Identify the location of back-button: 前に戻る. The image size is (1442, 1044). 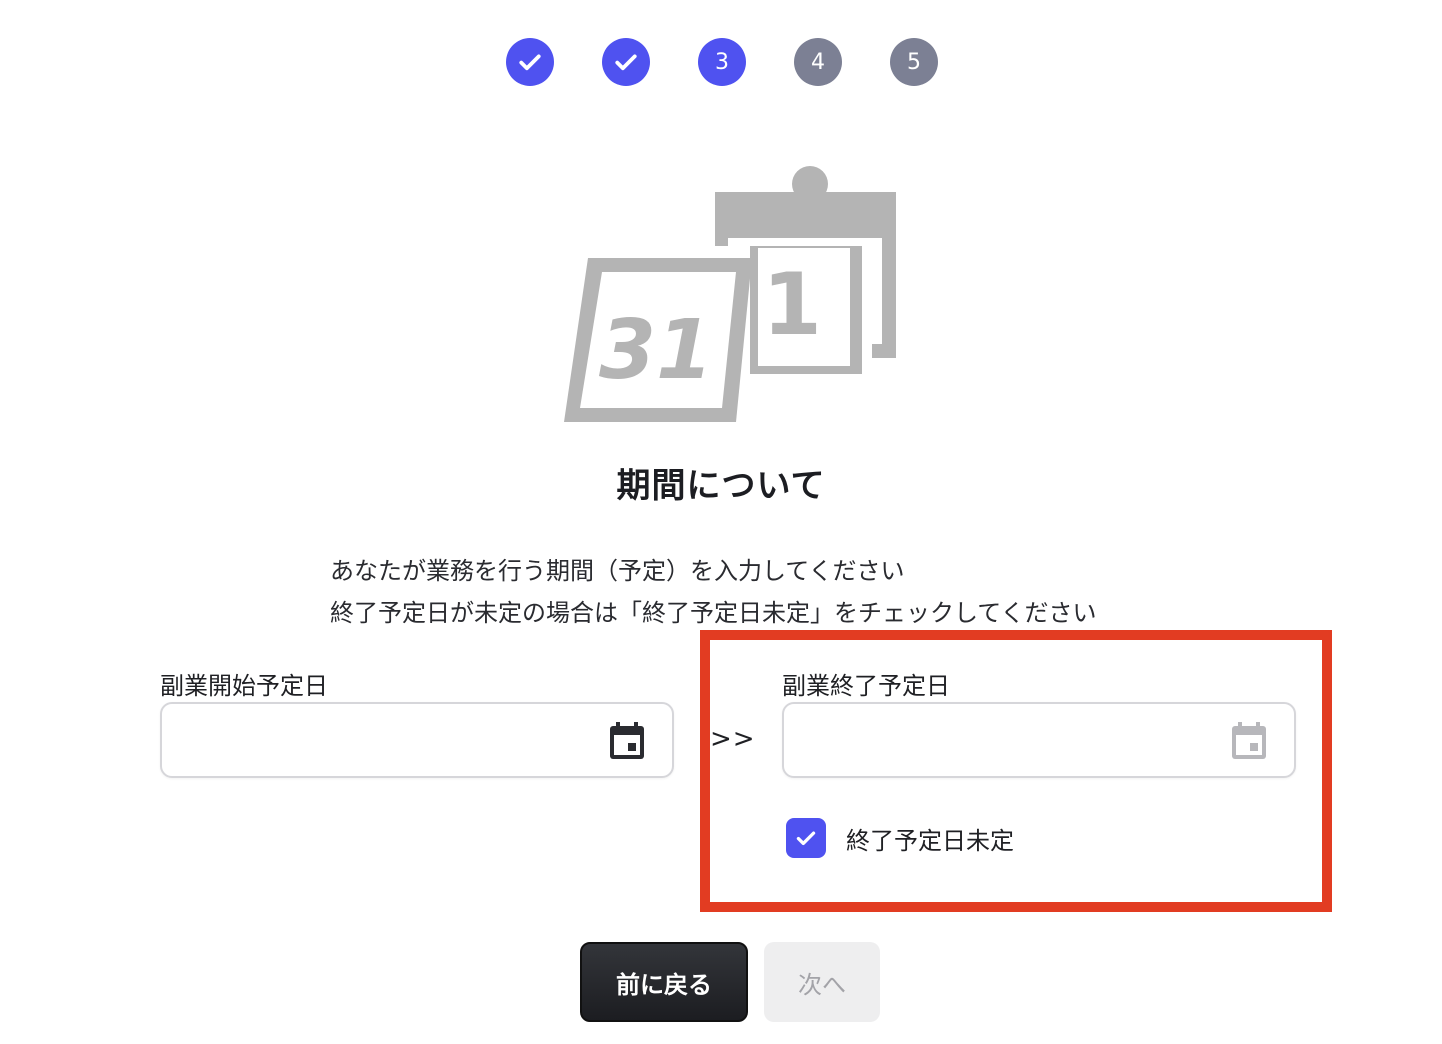
(664, 982).